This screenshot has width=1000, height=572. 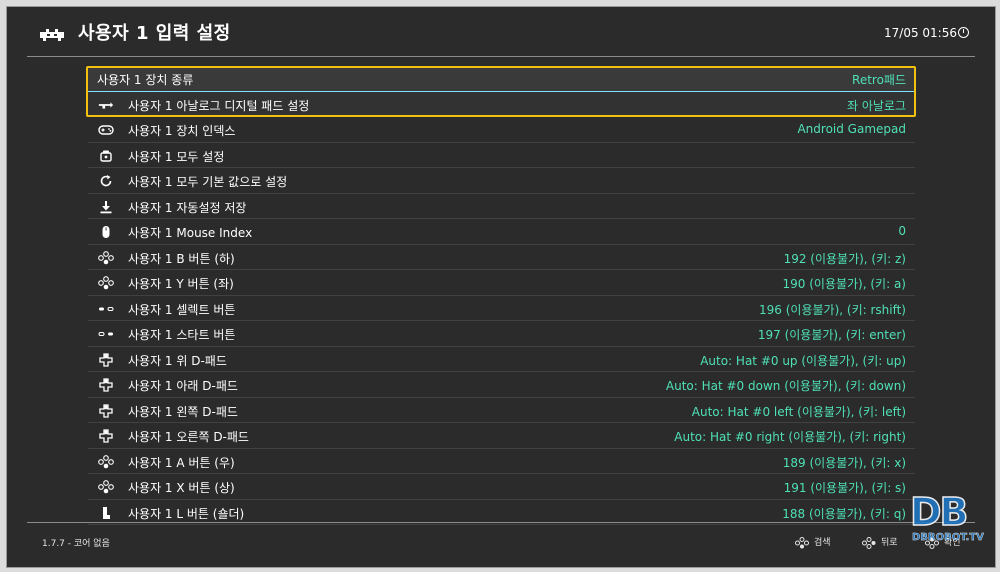 I want to click on list-item-label: 사용자 1 오른쪽 D-패드, so click(x=188, y=437).